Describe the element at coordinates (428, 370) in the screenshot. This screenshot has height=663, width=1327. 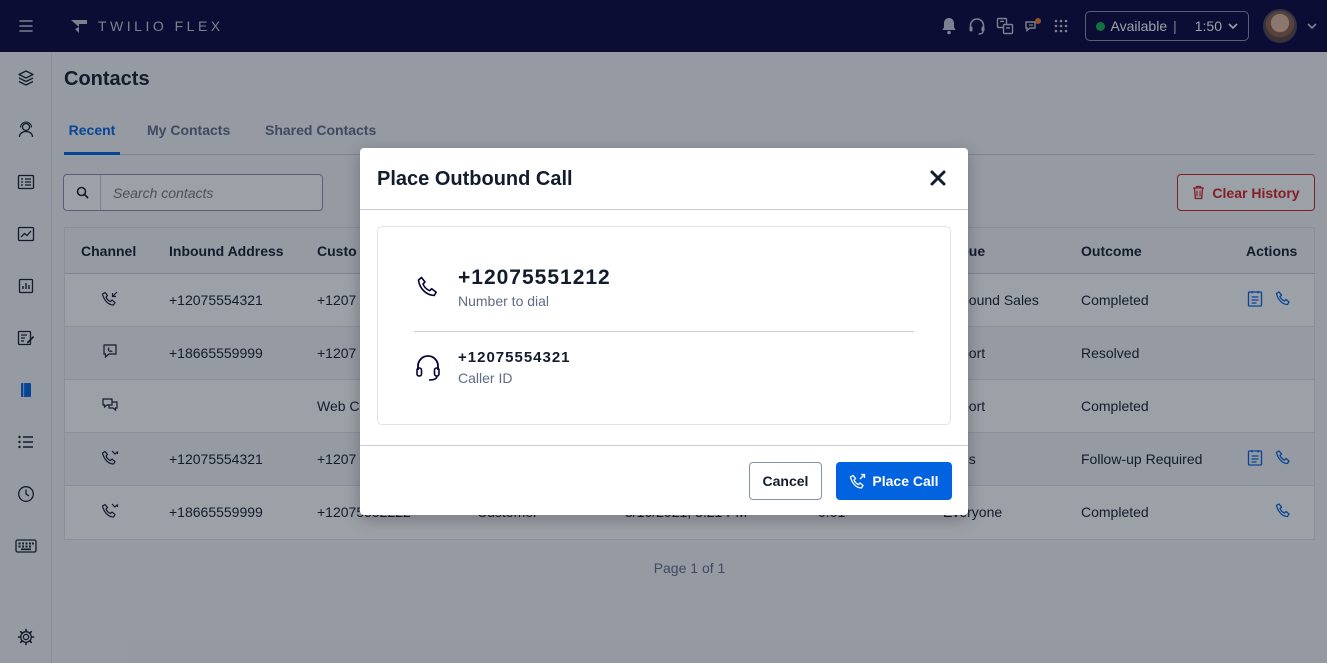
I see `headset-icon` at that location.